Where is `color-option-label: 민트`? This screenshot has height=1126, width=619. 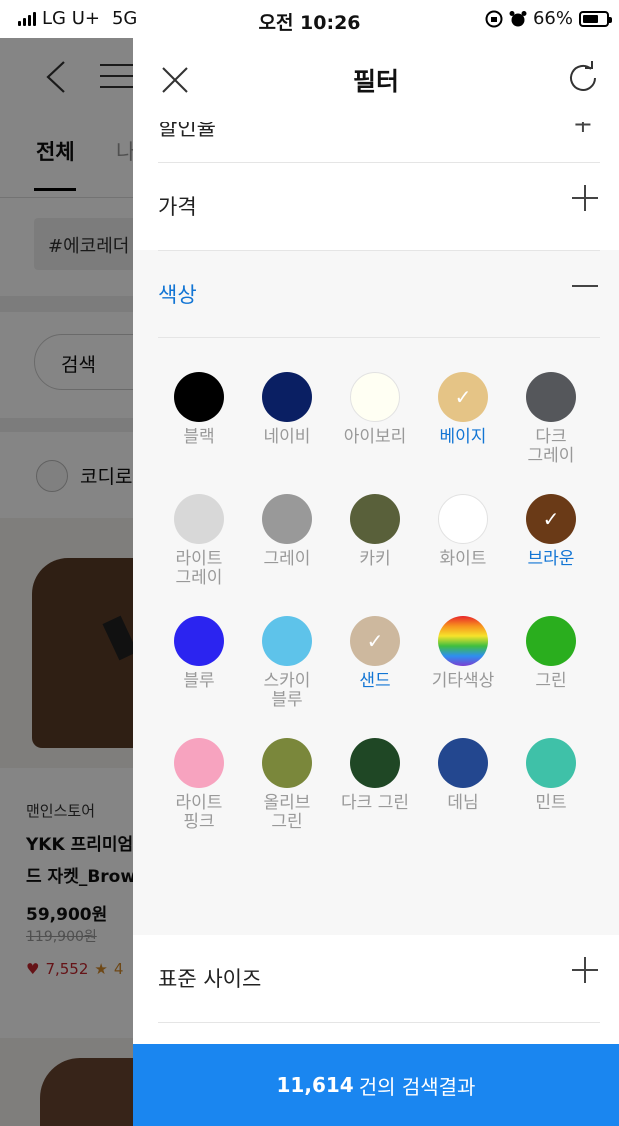
color-option-label: 민트 is located at coordinates (551, 803).